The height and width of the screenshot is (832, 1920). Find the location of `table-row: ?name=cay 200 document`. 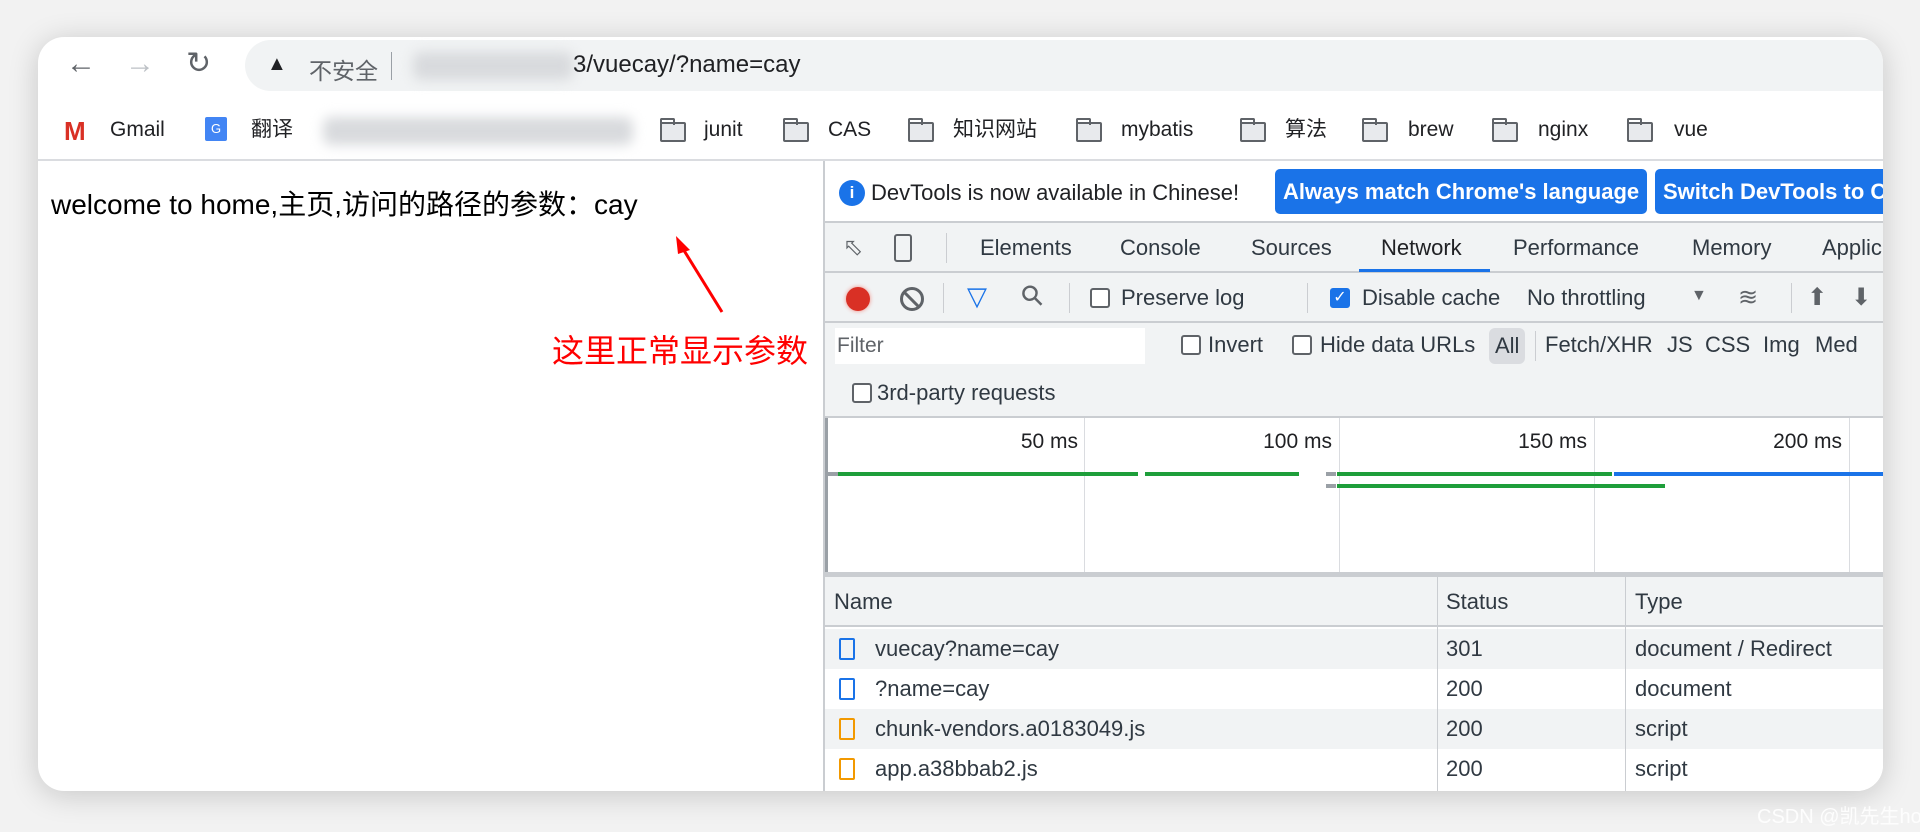

table-row: ?name=cay 200 document is located at coordinates (1354, 689).